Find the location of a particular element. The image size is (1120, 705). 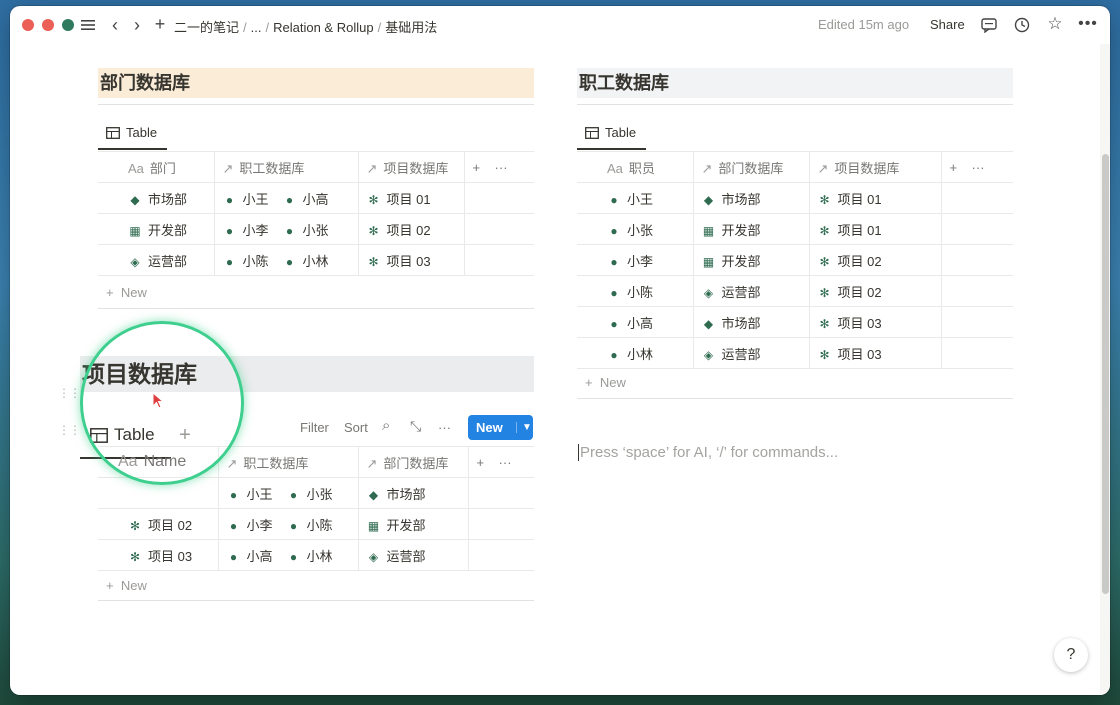

row-name: 小林 is located at coordinates (640, 354).